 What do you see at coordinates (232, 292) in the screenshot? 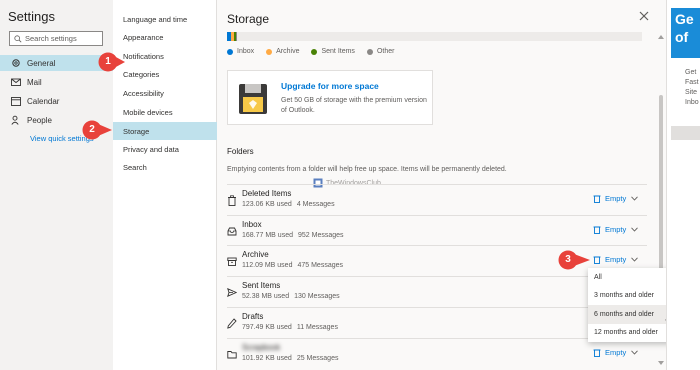
I see `send-icon` at bounding box center [232, 292].